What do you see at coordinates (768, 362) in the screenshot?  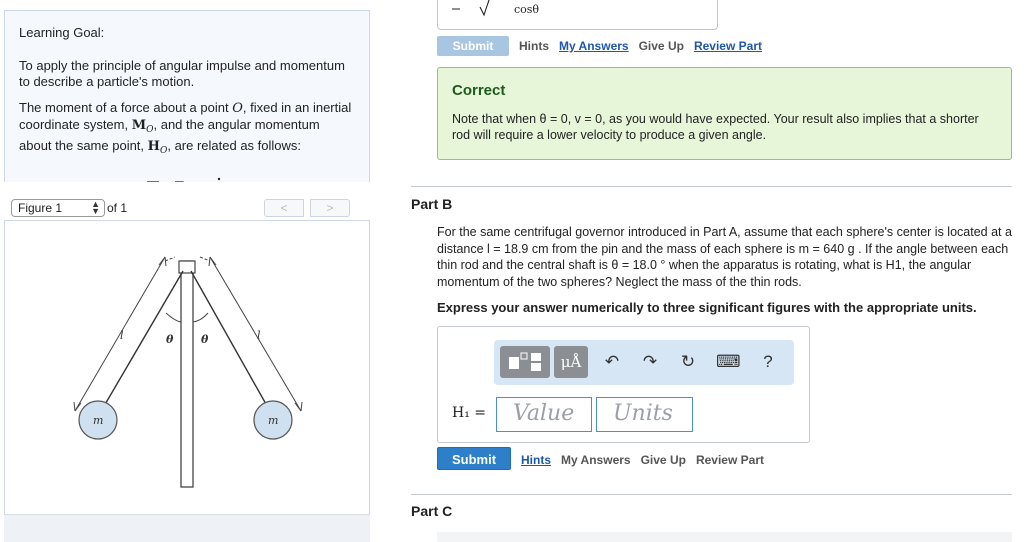 I see `help-icon: ?` at bounding box center [768, 362].